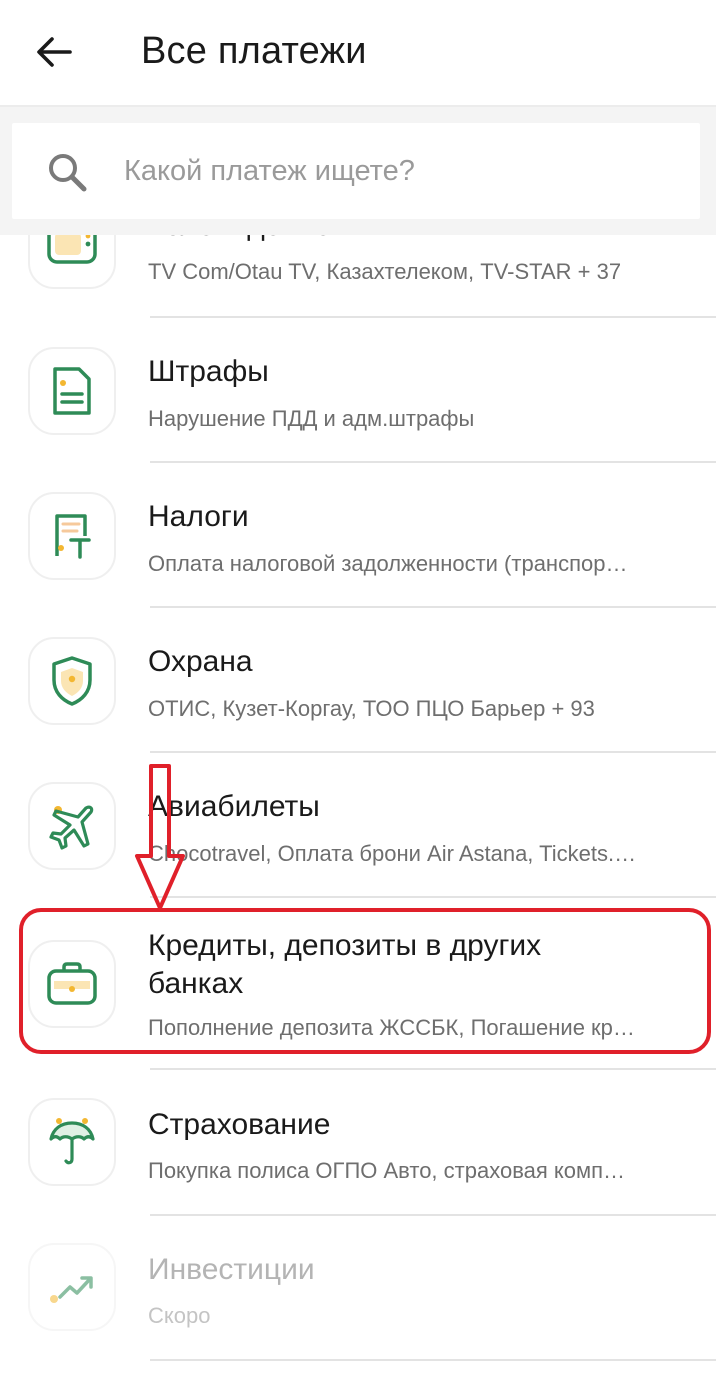 This screenshot has width=716, height=1386. I want to click on category-title: Охрана, so click(200, 661).